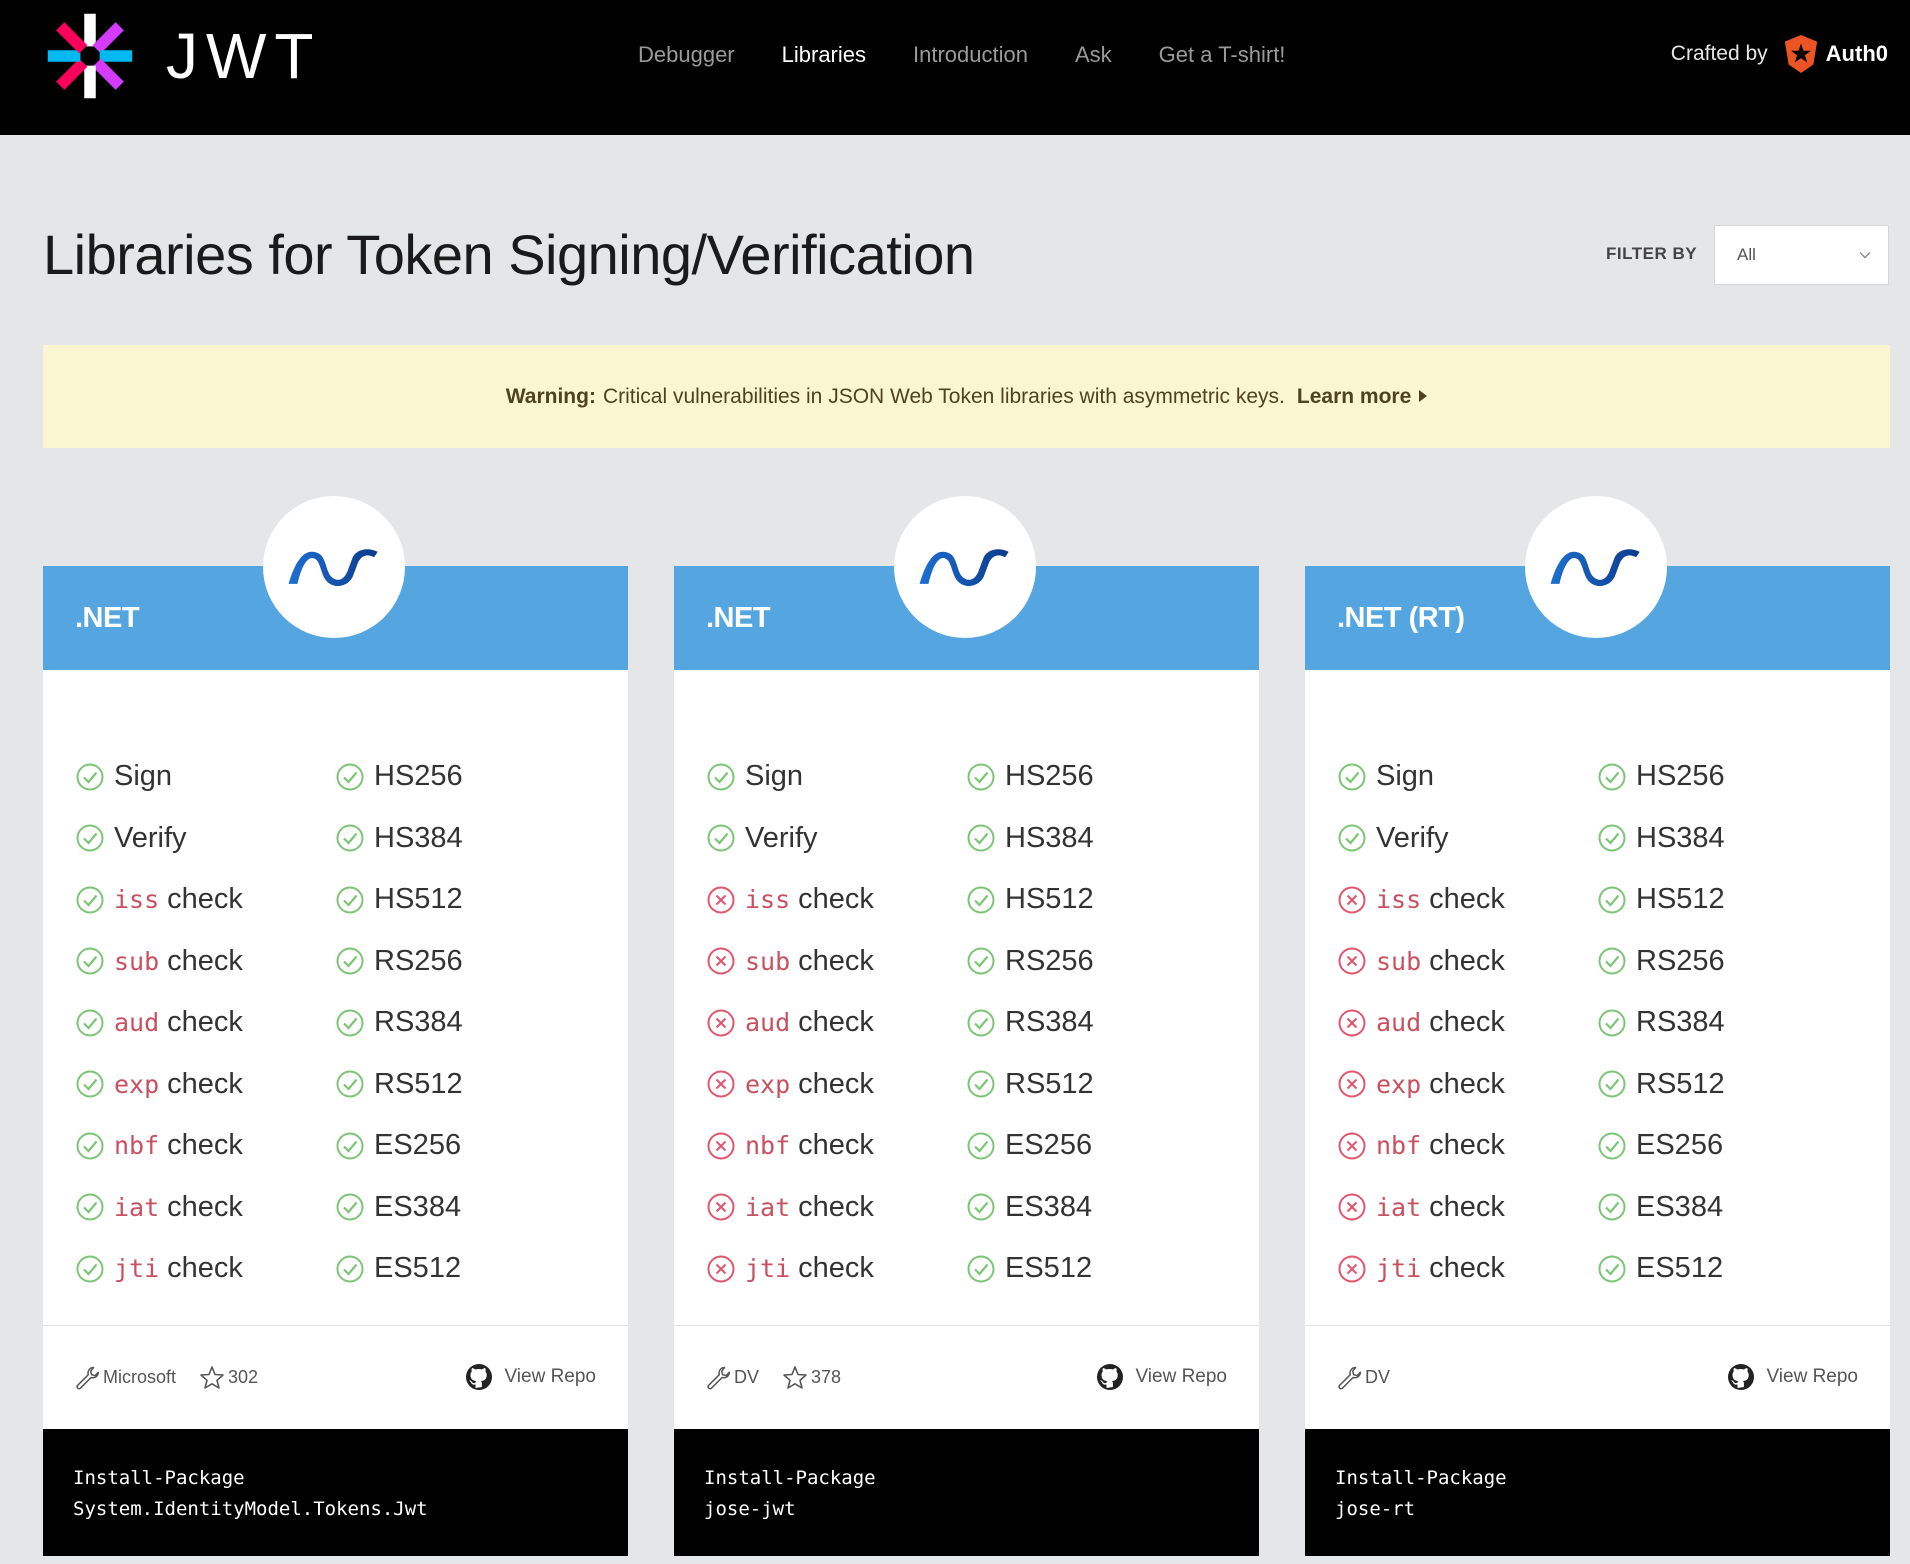 The height and width of the screenshot is (1564, 1910). I want to click on page-title: Libraries for Token Signing/Verification, so click(509, 254).